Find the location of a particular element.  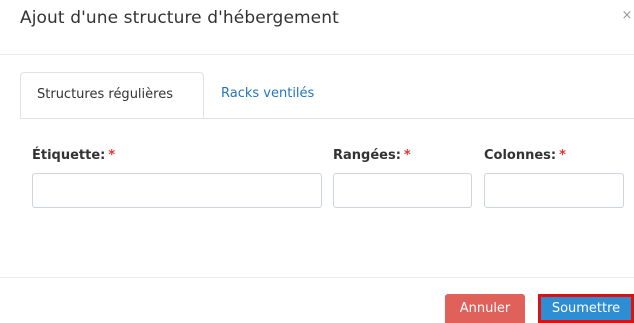

tab-bar-border is located at coordinates (327, 118).